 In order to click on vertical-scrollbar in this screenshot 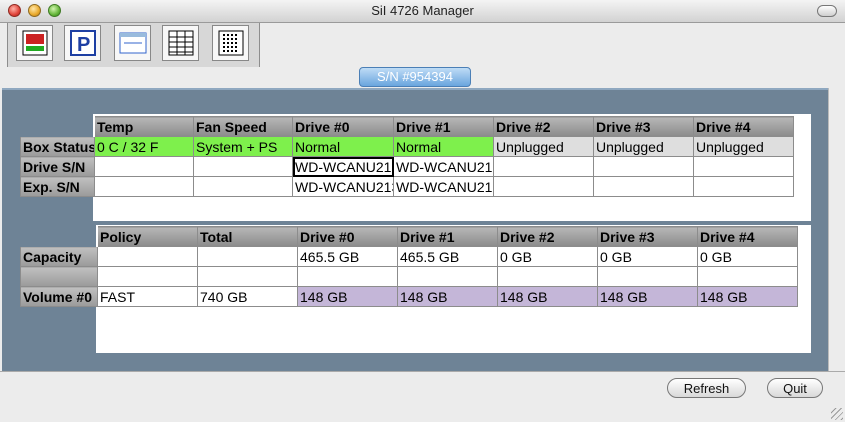, I will do `click(836, 229)`.